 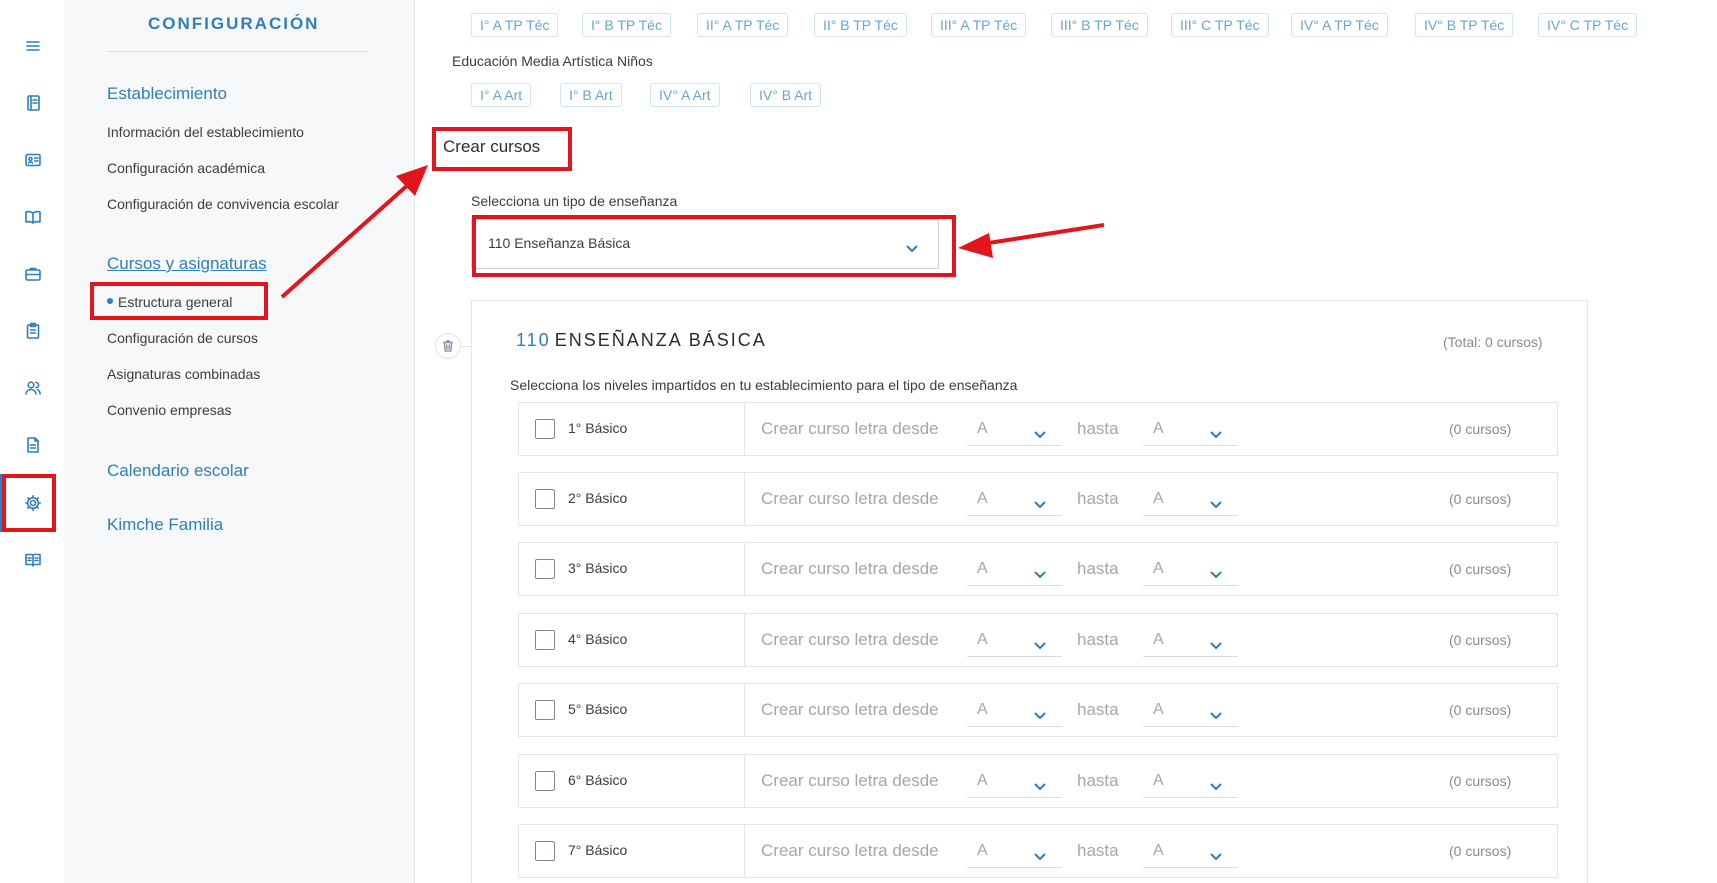 What do you see at coordinates (33, 274) in the screenshot?
I see `briefcase-icon` at bounding box center [33, 274].